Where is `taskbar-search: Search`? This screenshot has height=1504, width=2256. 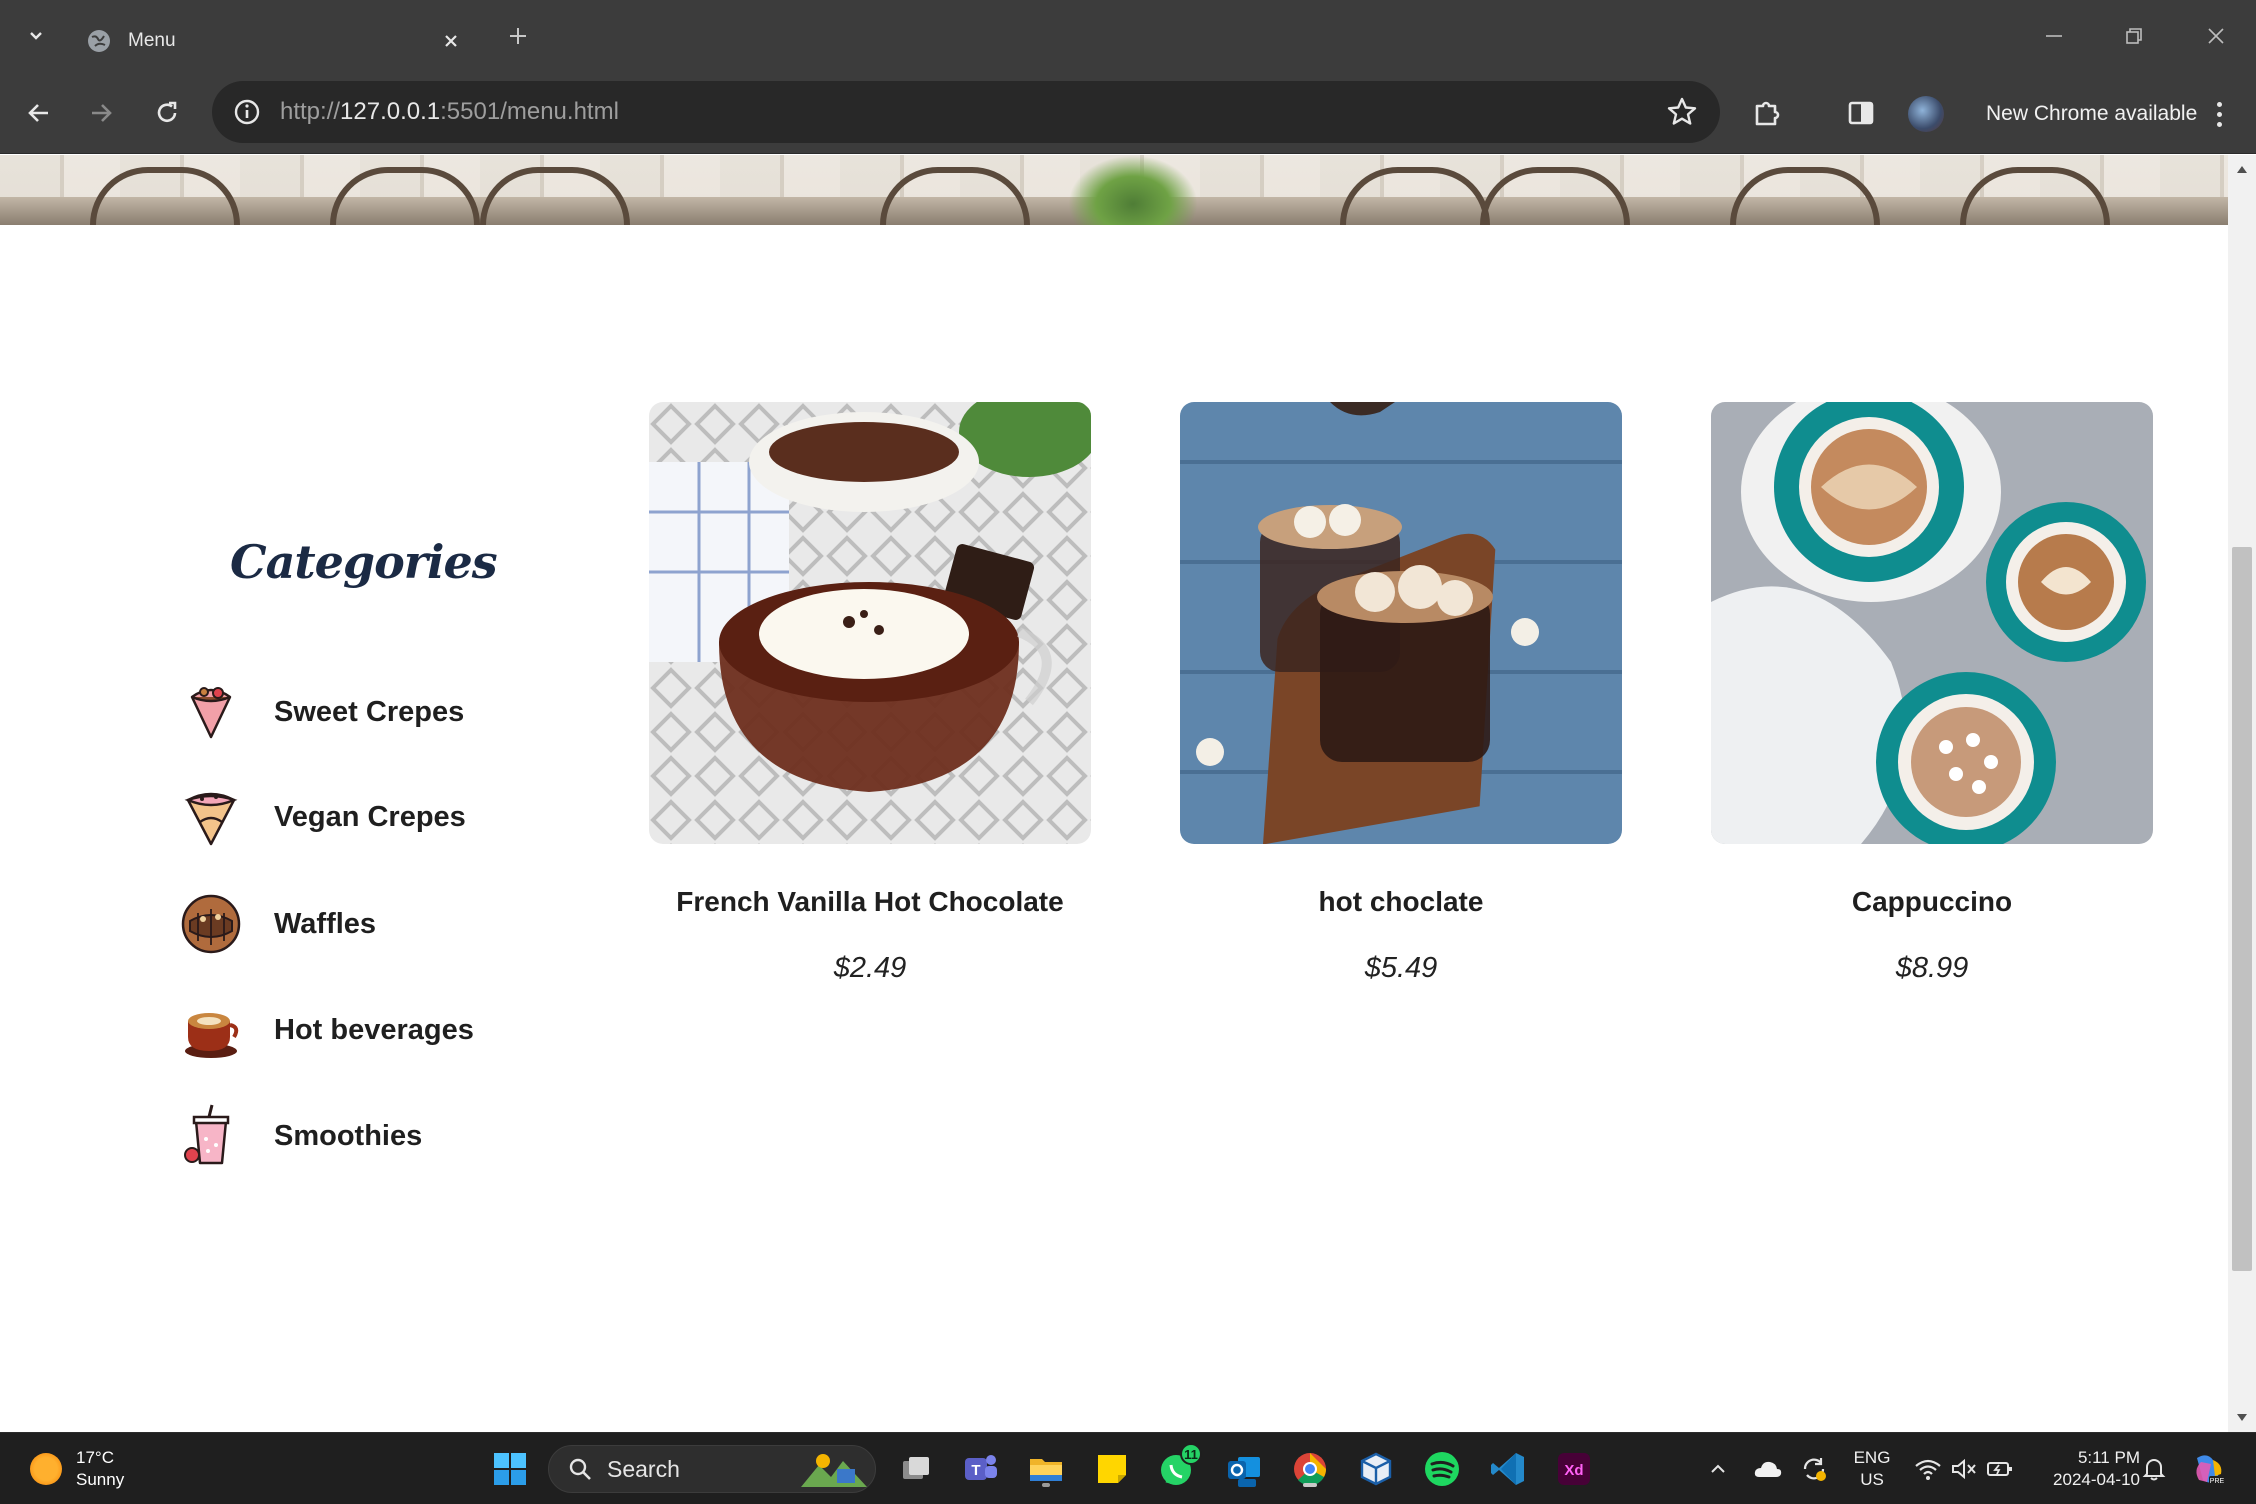 taskbar-search: Search is located at coordinates (712, 1469).